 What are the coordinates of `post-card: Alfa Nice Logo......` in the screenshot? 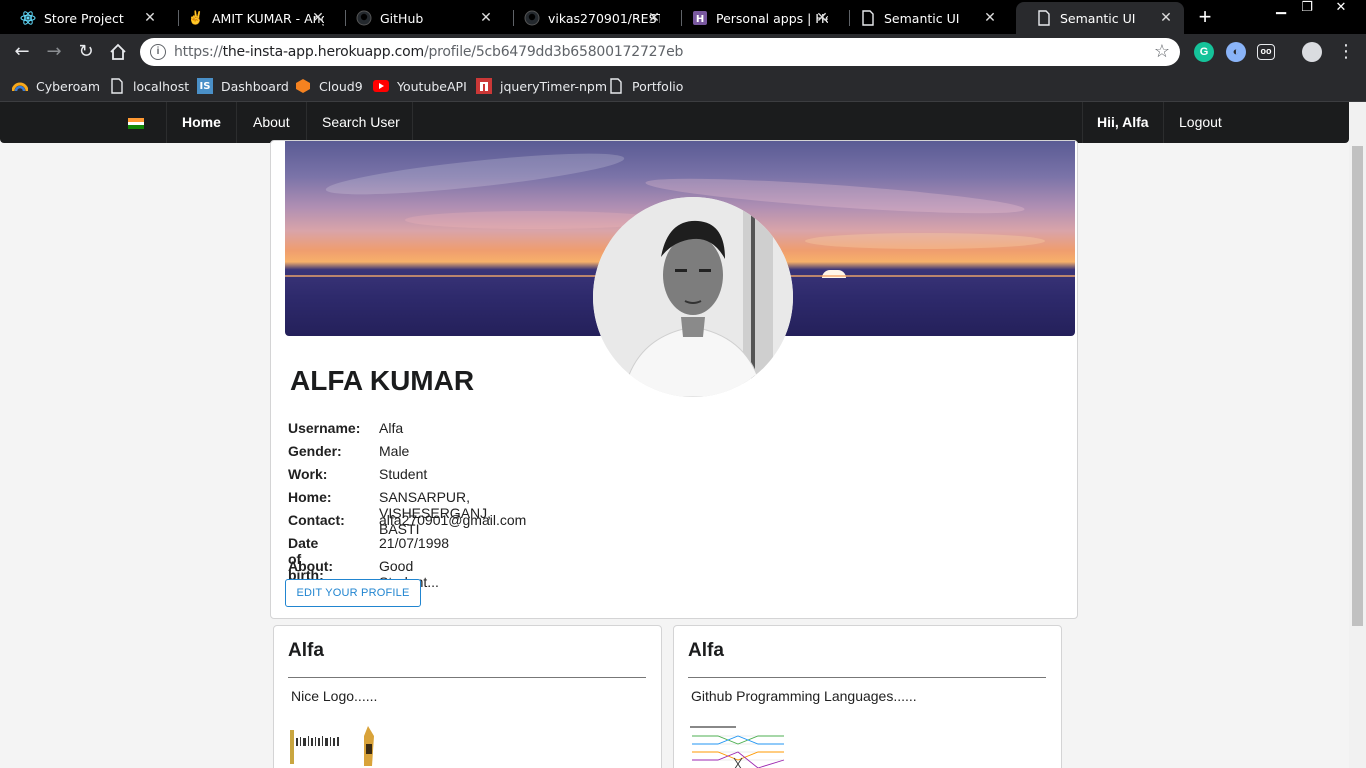 It's located at (467, 696).